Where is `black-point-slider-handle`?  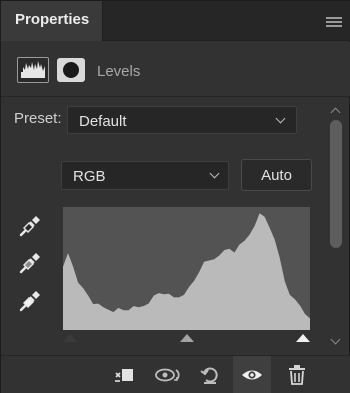 black-point-slider-handle is located at coordinates (70, 338).